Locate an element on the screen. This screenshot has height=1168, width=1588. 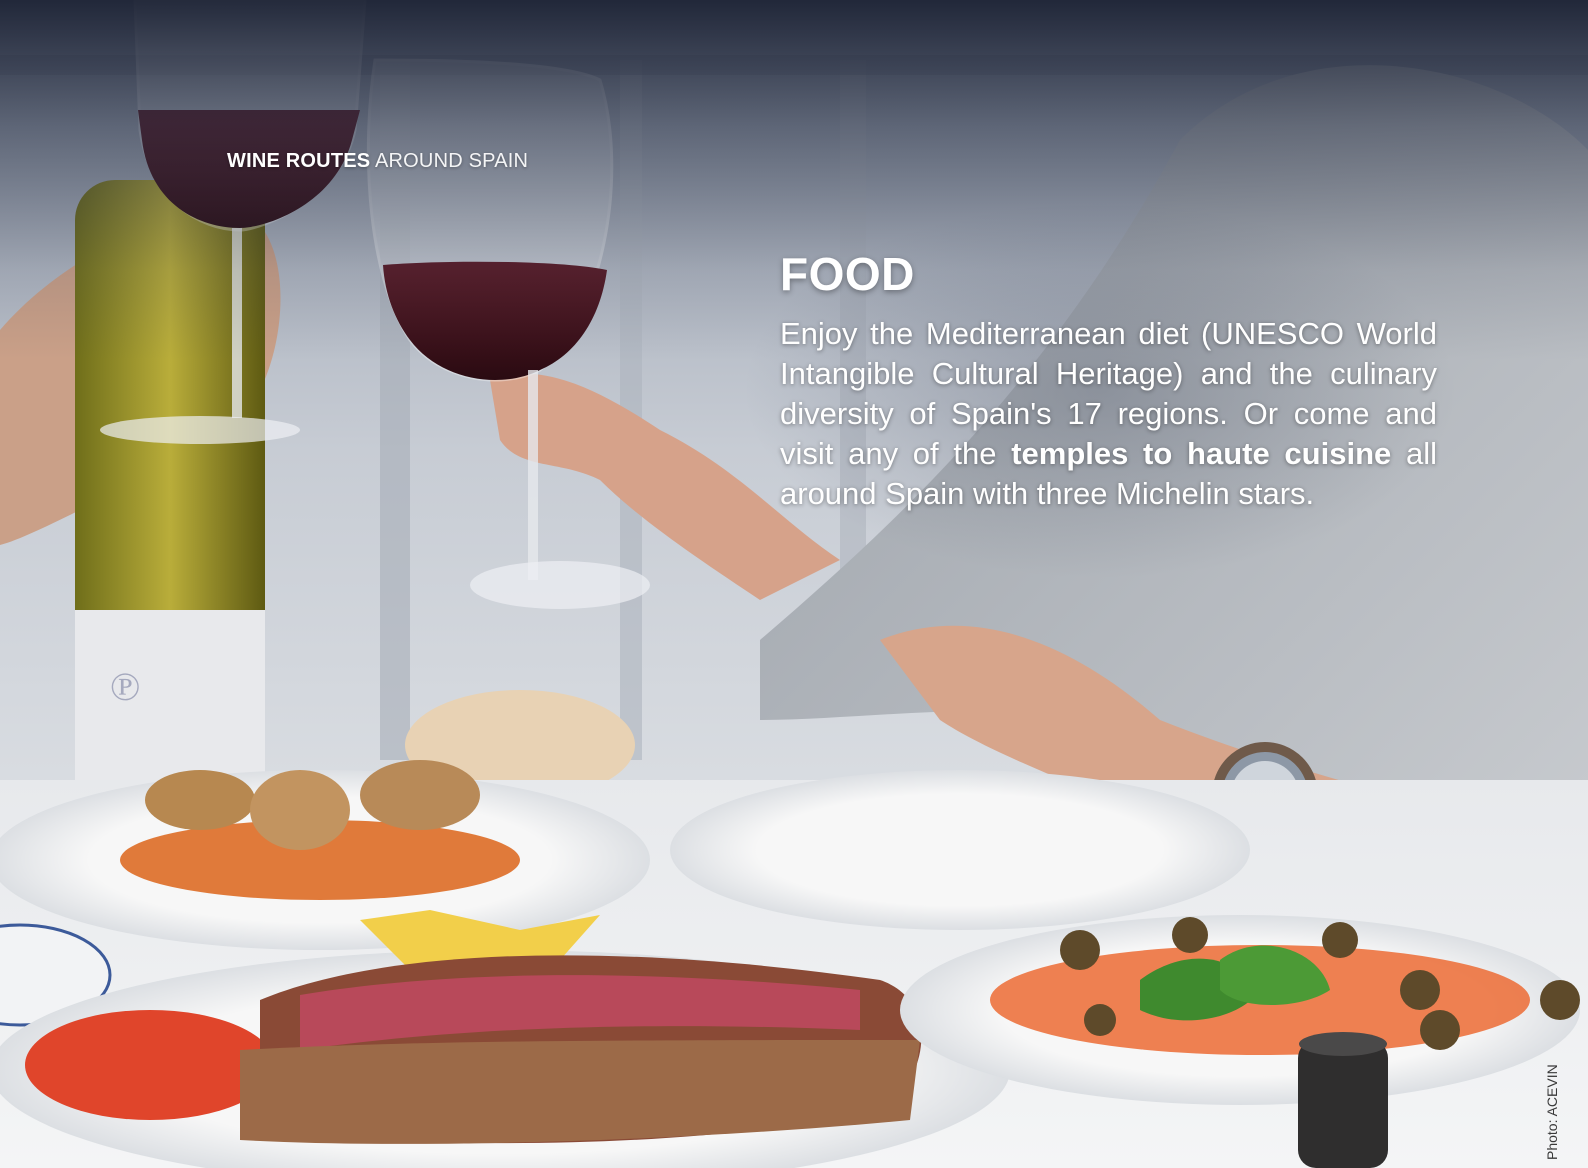
photo-credit: Photo: ACEVIN is located at coordinates (1552, 1112).